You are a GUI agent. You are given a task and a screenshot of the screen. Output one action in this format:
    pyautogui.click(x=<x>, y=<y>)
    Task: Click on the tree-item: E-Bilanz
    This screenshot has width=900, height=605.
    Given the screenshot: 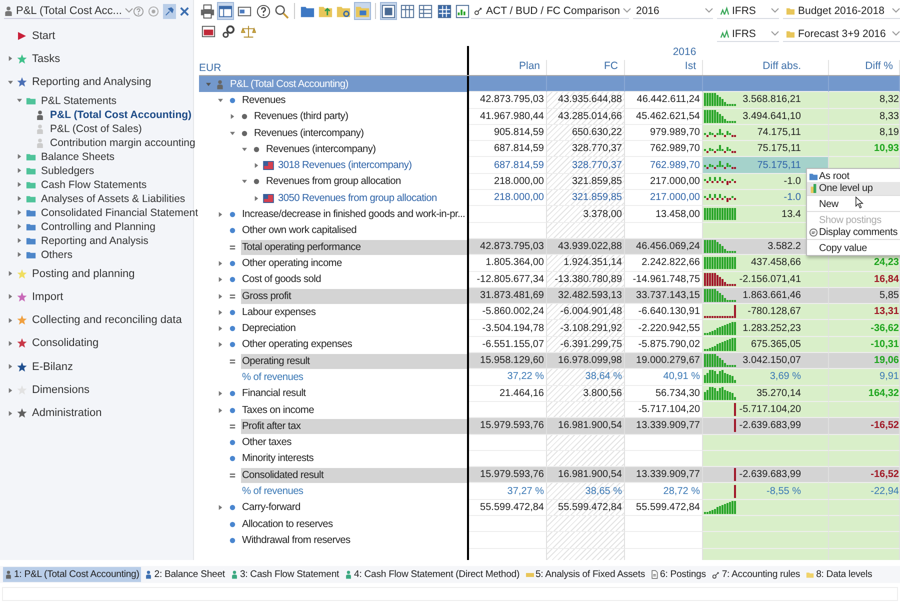 What is the action you would take?
    pyautogui.click(x=52, y=366)
    